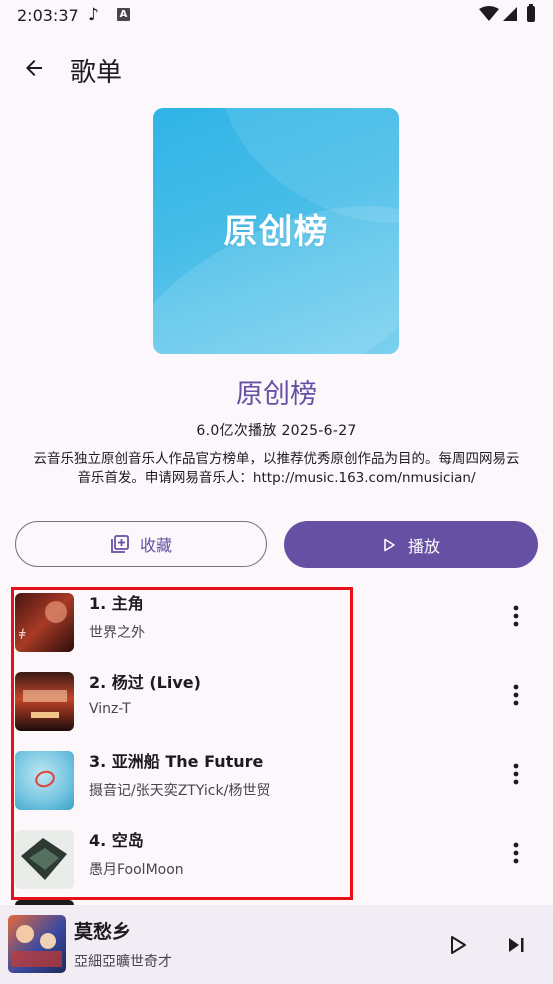 The height and width of the screenshot is (984, 553). Describe the element at coordinates (510, 14) in the screenshot. I see `signal-icon` at that location.